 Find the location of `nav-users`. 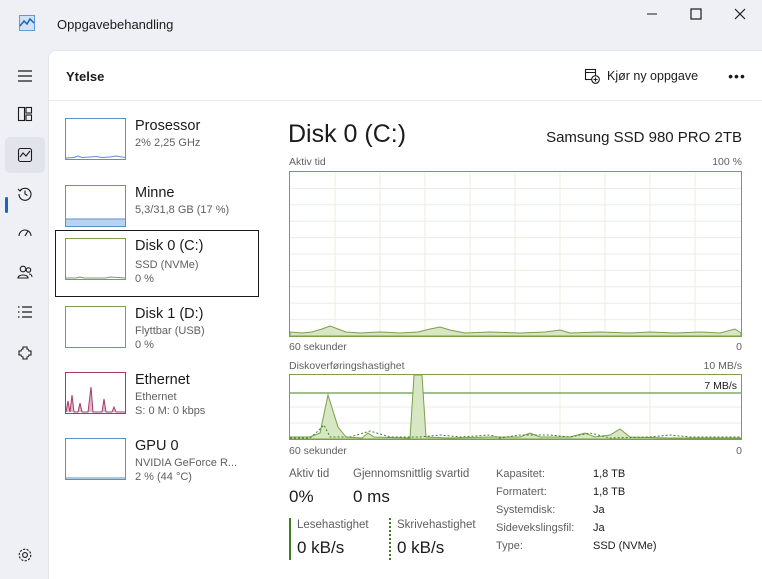

nav-users is located at coordinates (25, 272).